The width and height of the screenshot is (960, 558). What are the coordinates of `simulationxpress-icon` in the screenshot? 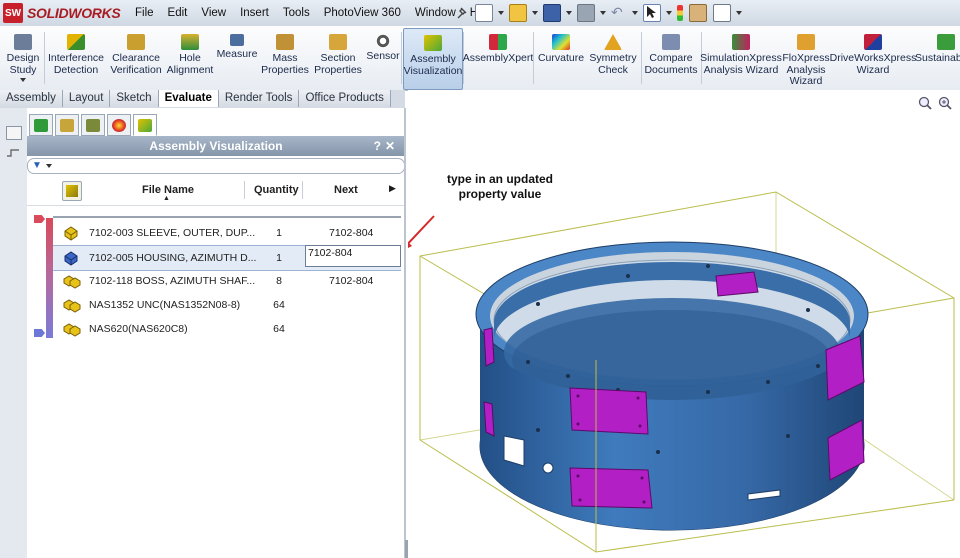 It's located at (741, 42).